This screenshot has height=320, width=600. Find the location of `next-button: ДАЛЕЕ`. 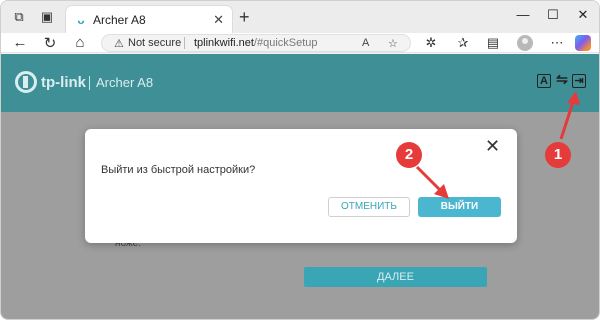

next-button: ДАЛЕЕ is located at coordinates (395, 277).